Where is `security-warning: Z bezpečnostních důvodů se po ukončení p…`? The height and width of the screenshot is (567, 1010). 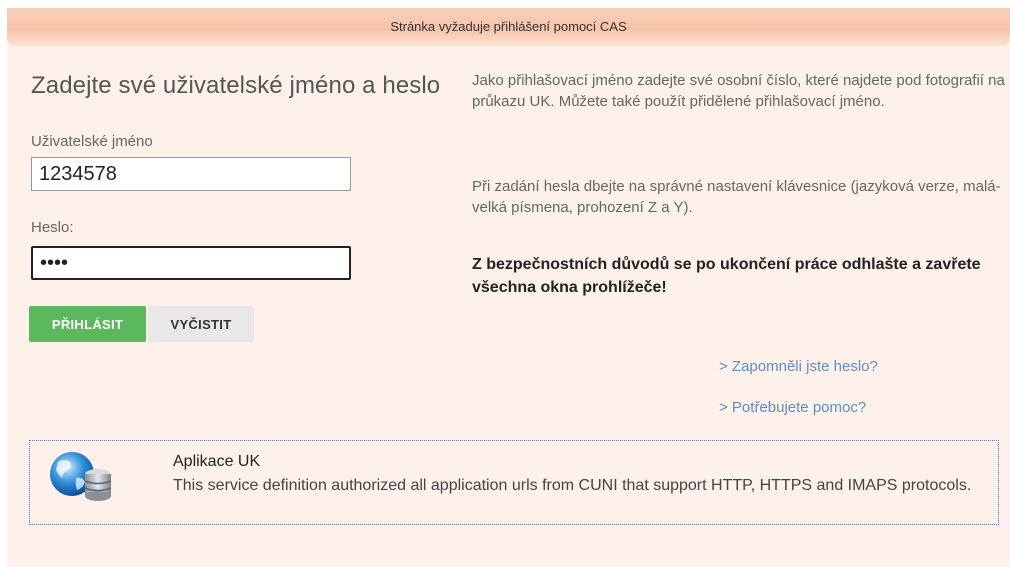
security-warning: Z bezpečnostních důvodů se po ukončení p… is located at coordinates (726, 276).